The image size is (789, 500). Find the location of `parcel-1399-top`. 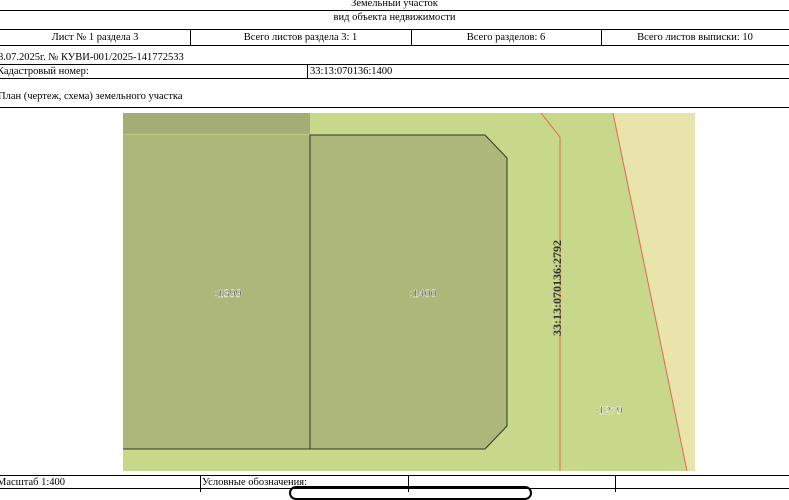

parcel-1399-top is located at coordinates (216, 123).